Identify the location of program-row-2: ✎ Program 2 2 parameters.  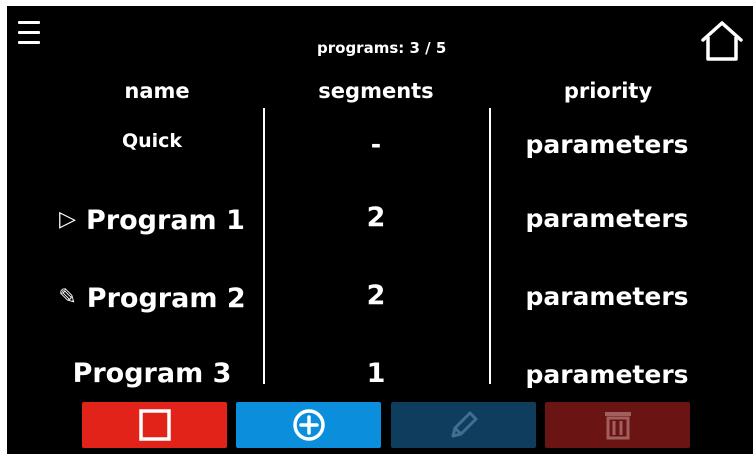
(380, 310).